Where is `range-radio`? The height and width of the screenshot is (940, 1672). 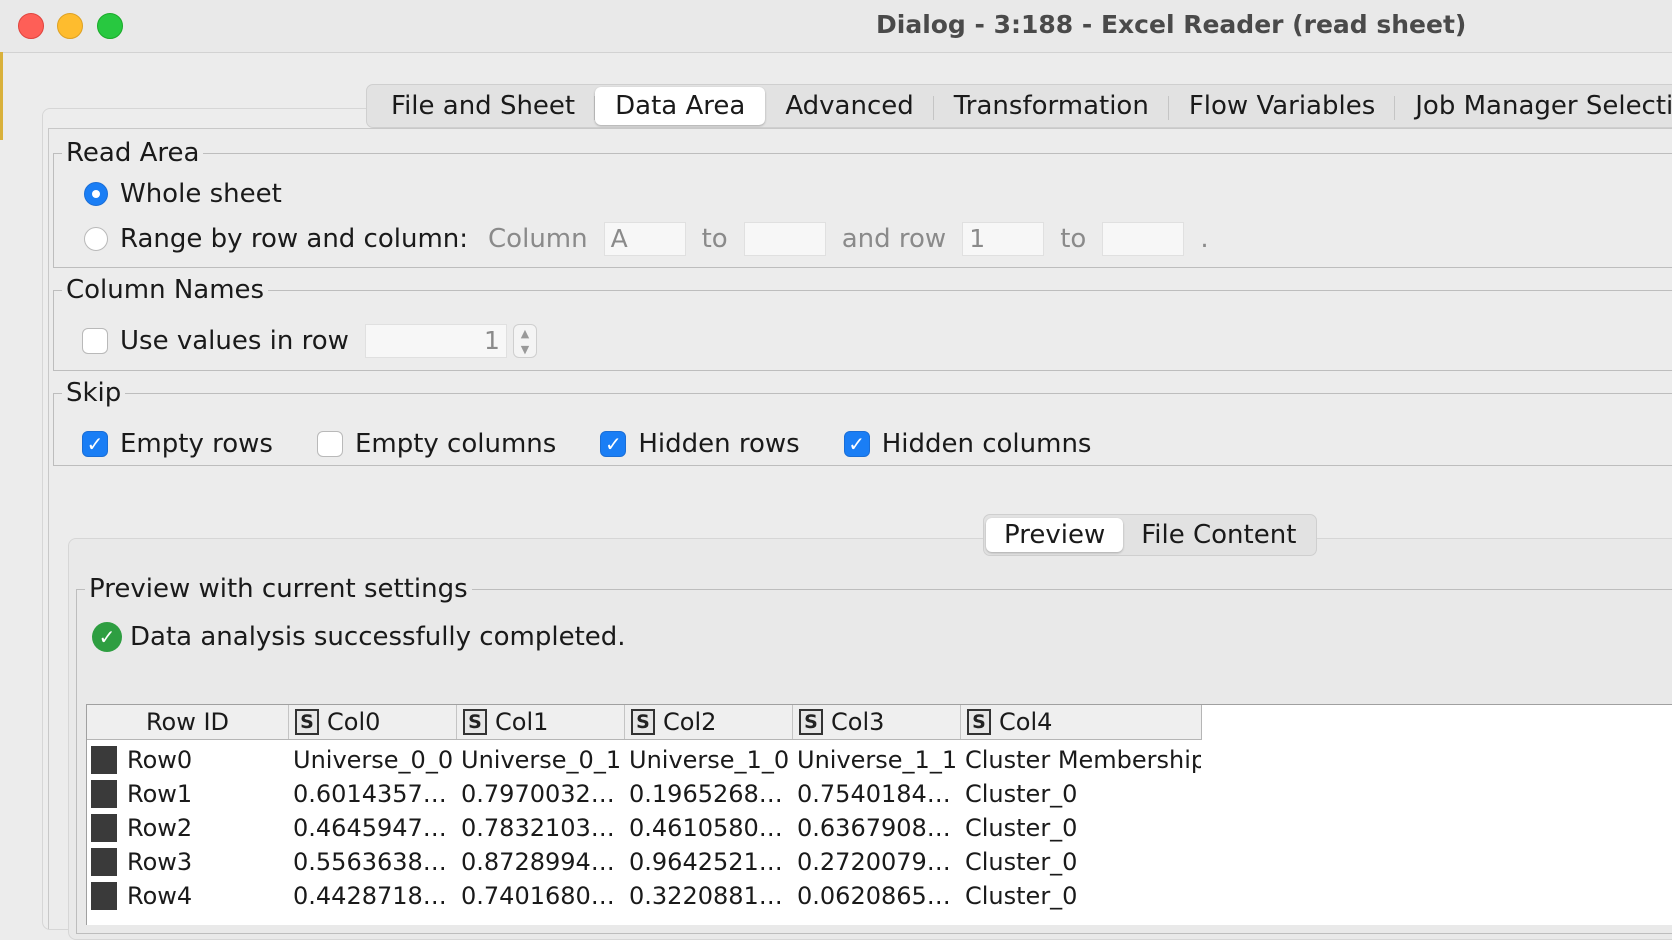 range-radio is located at coordinates (96, 239).